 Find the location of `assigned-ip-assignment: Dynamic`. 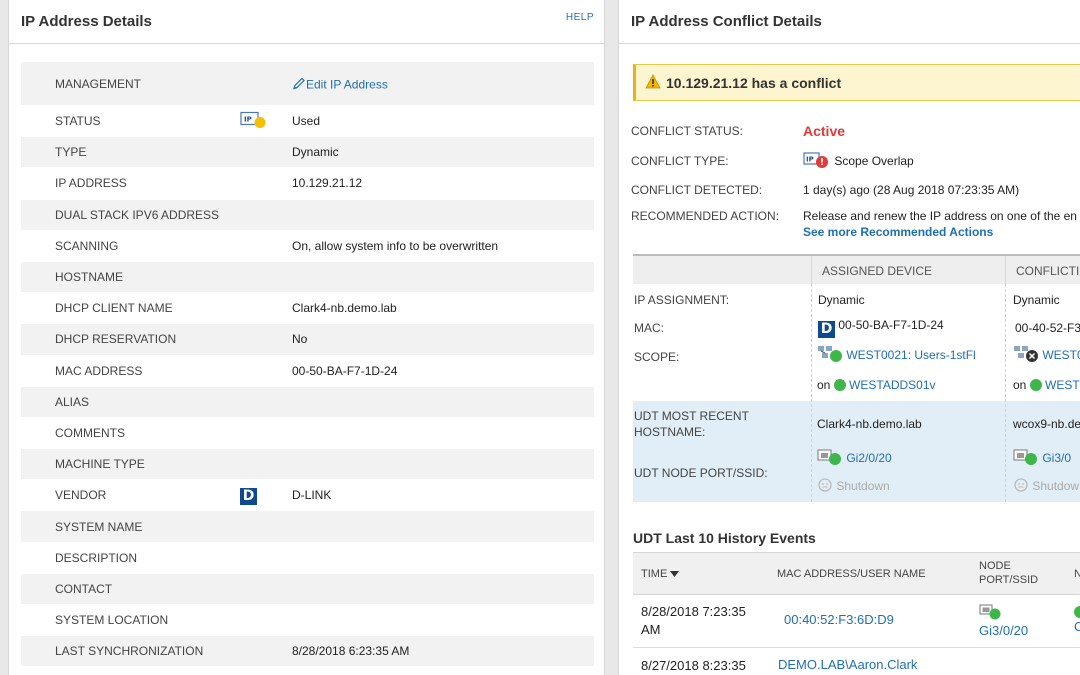

assigned-ip-assignment: Dynamic is located at coordinates (841, 300).